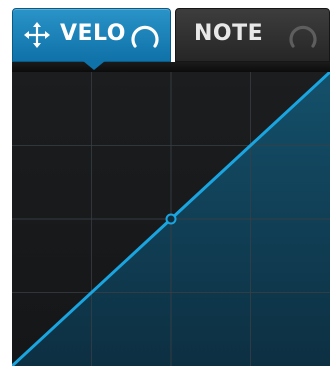  Describe the element at coordinates (171, 67) in the screenshot. I see `tab-divider` at that location.